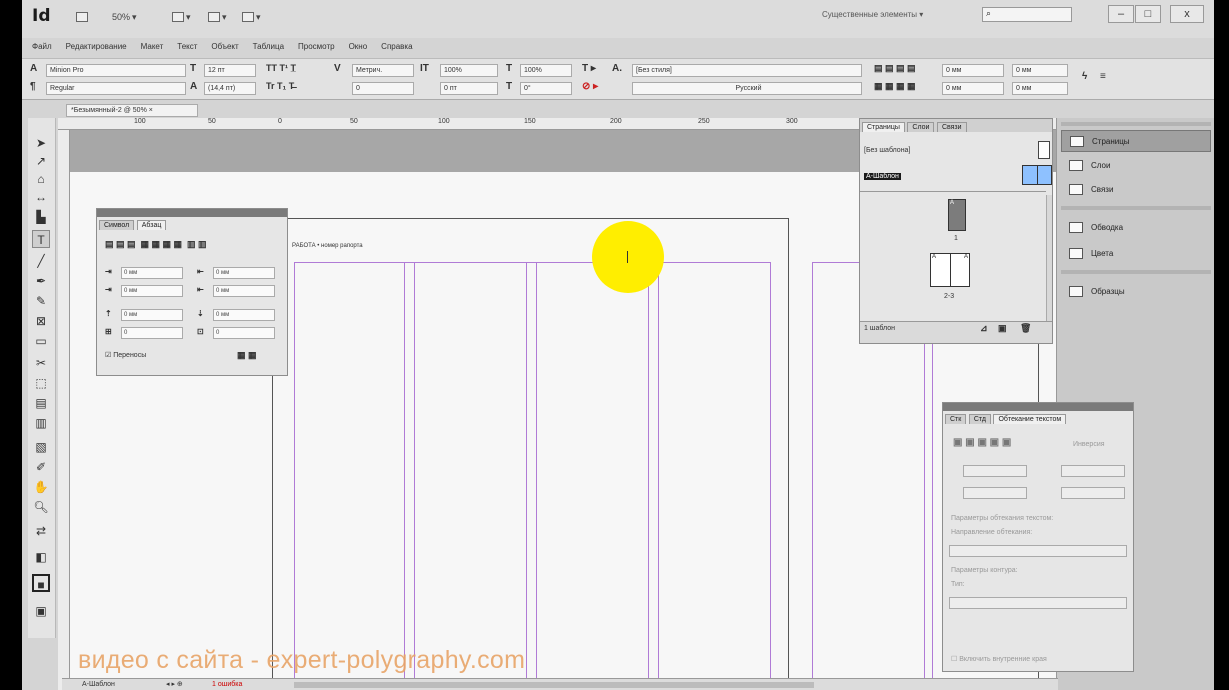  I want to click on left-offset-field, so click(1093, 471).